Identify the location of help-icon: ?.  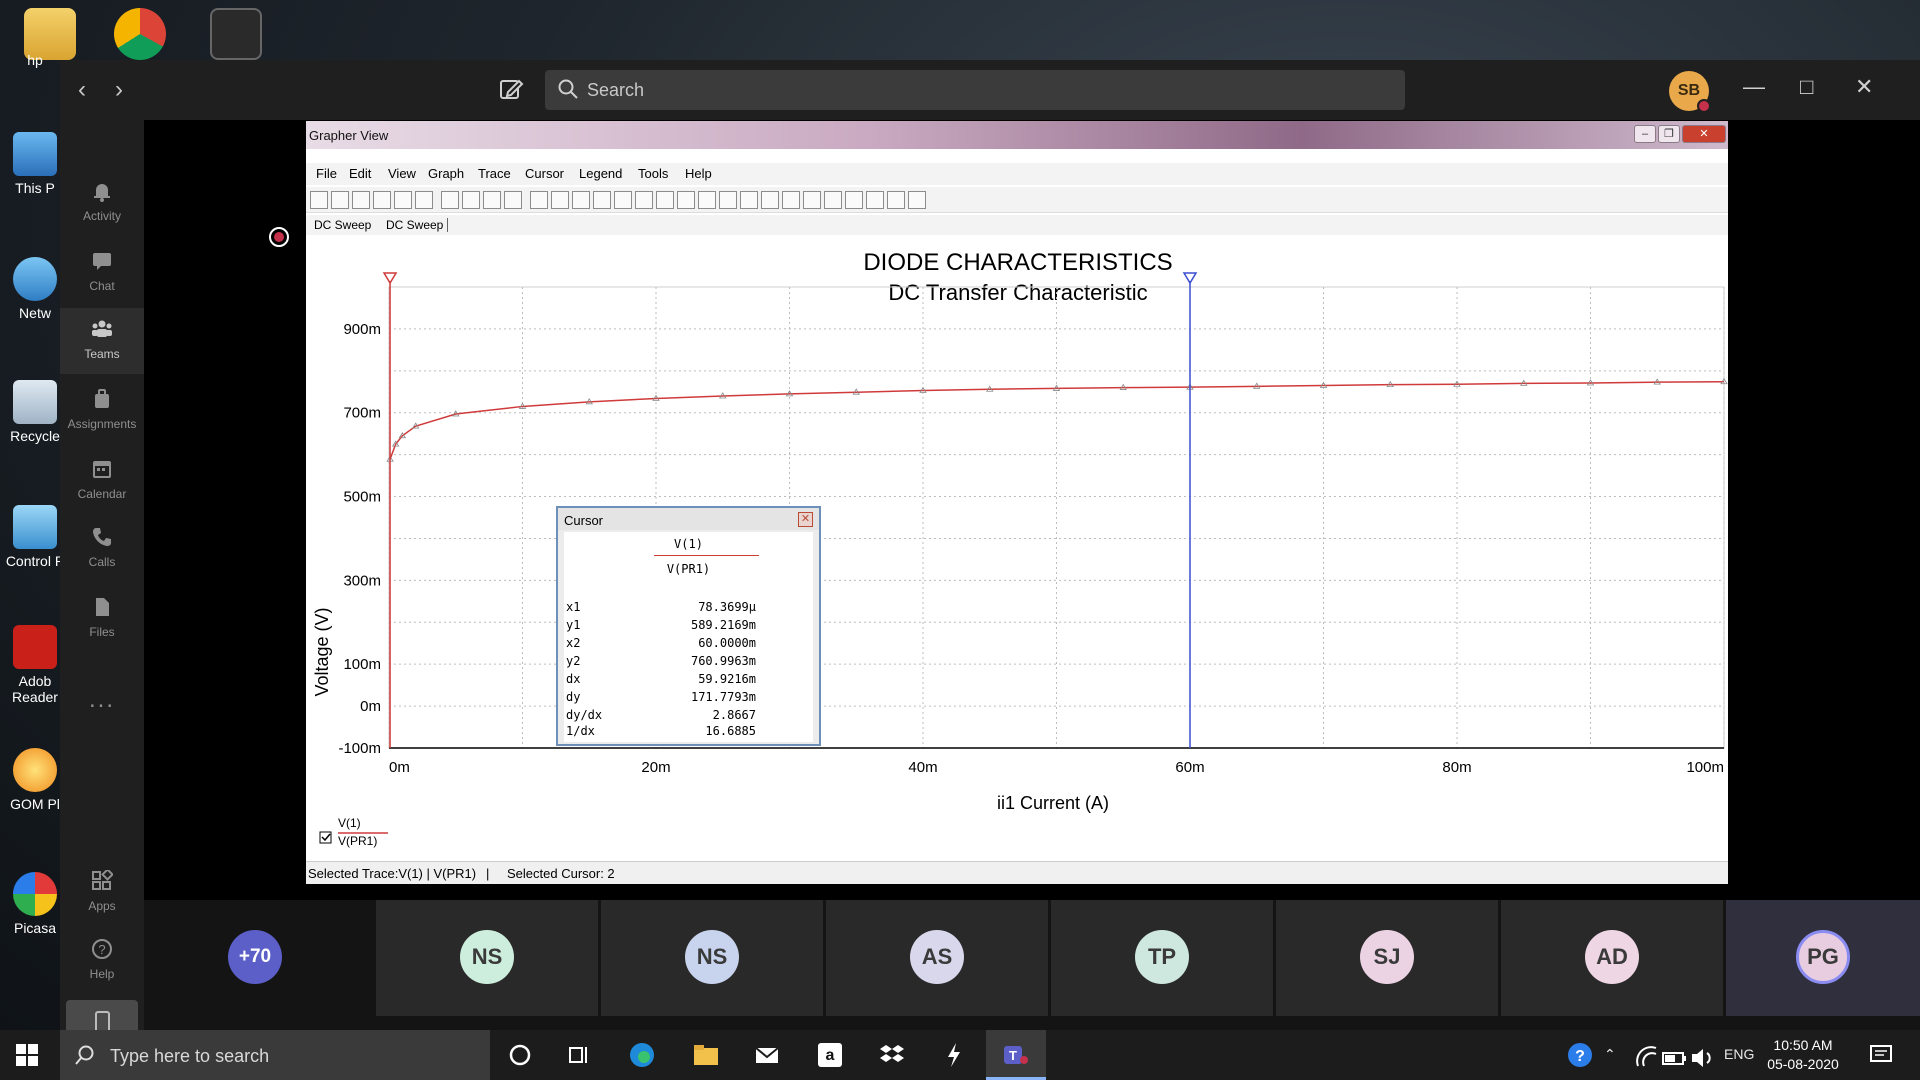
(1580, 1055).